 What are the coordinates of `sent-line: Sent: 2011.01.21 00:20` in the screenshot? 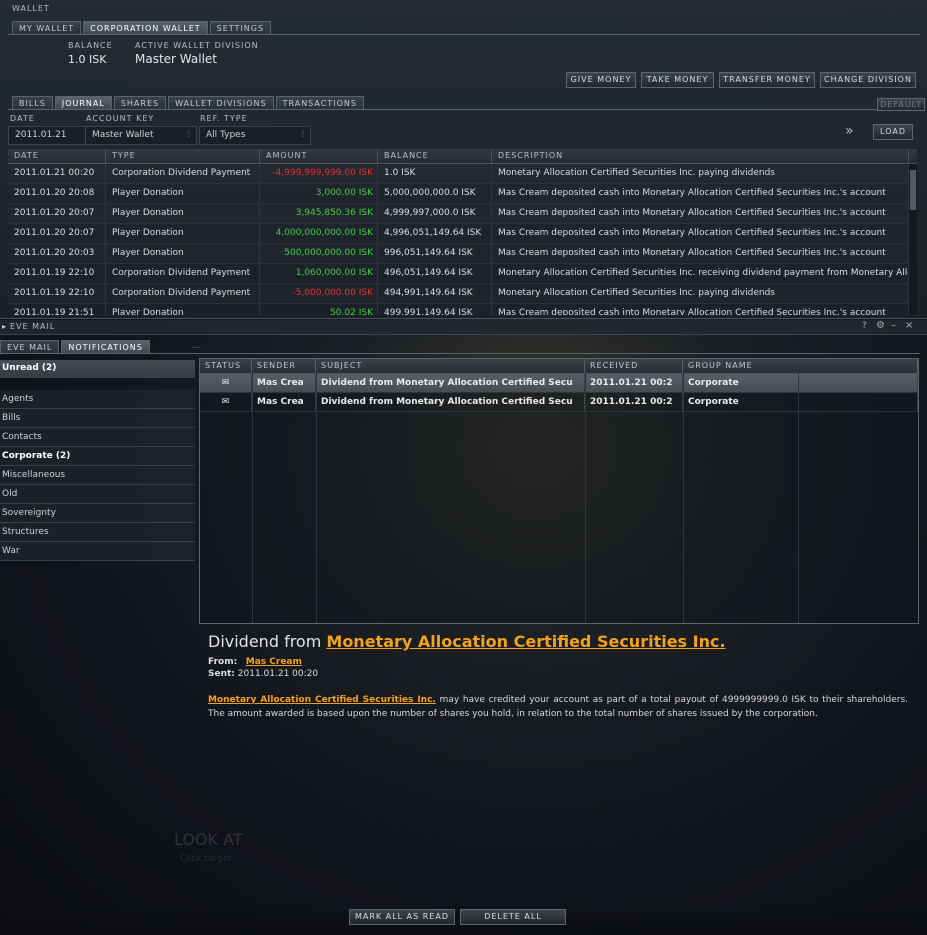 It's located at (558, 674).